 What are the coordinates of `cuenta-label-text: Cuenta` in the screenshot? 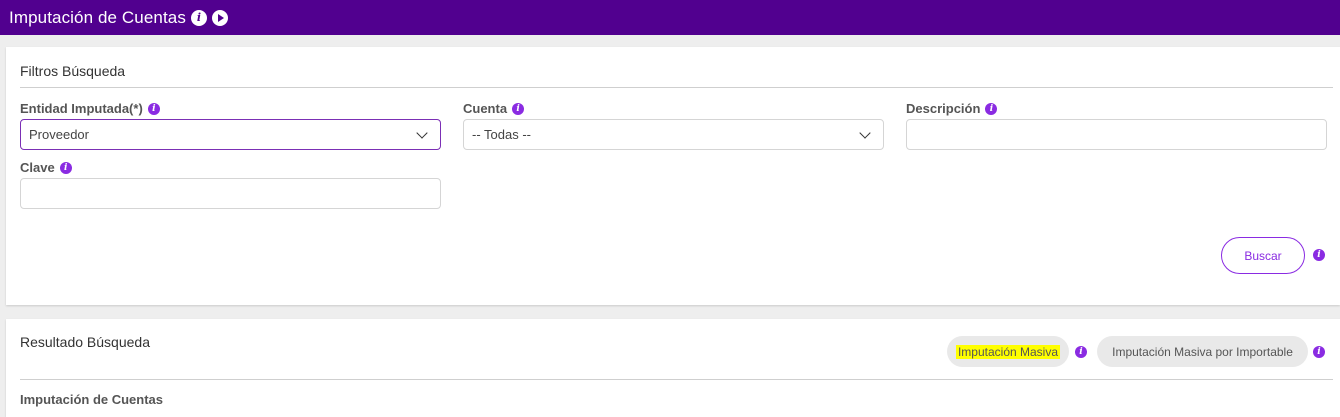 It's located at (485, 108).